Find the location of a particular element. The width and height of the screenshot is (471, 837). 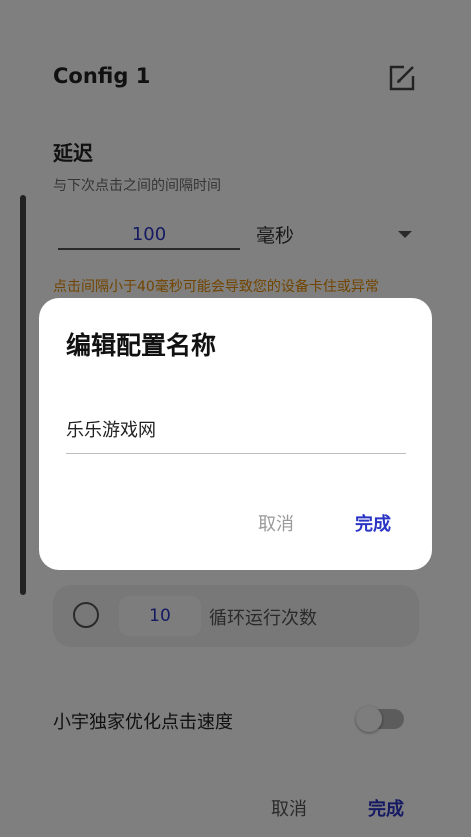

dialog-title: 编辑配置名称 is located at coordinates (141, 345).